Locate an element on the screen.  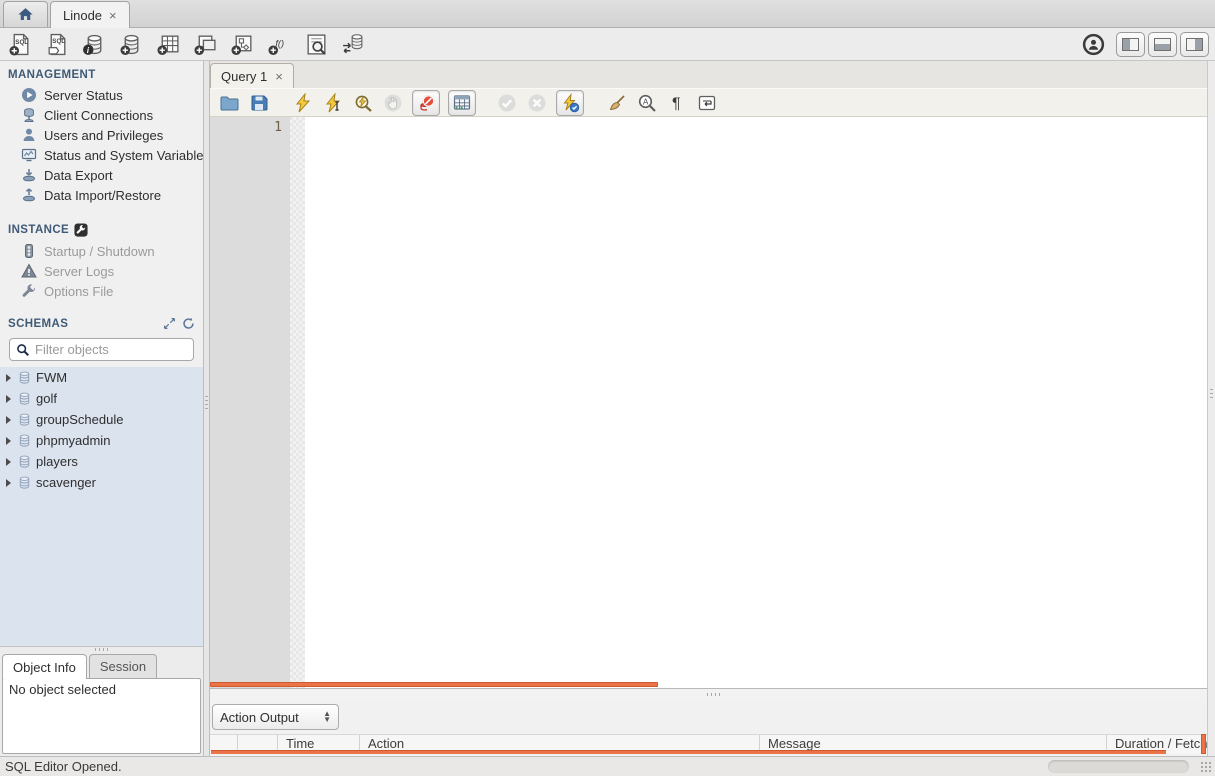
schema-name: phpmyadmin is located at coordinates (73, 440).